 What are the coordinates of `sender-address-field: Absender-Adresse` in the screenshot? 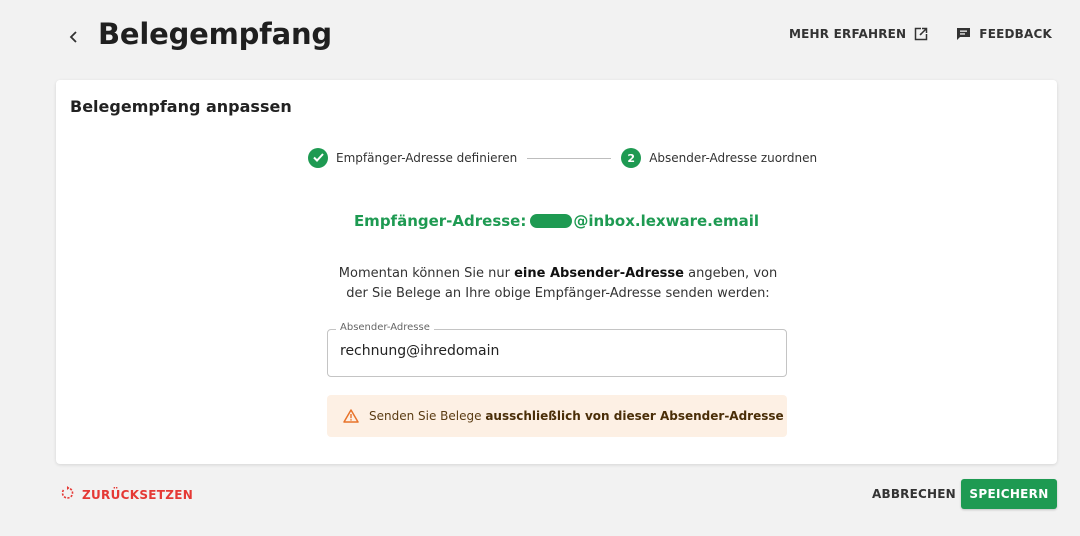 It's located at (557, 349).